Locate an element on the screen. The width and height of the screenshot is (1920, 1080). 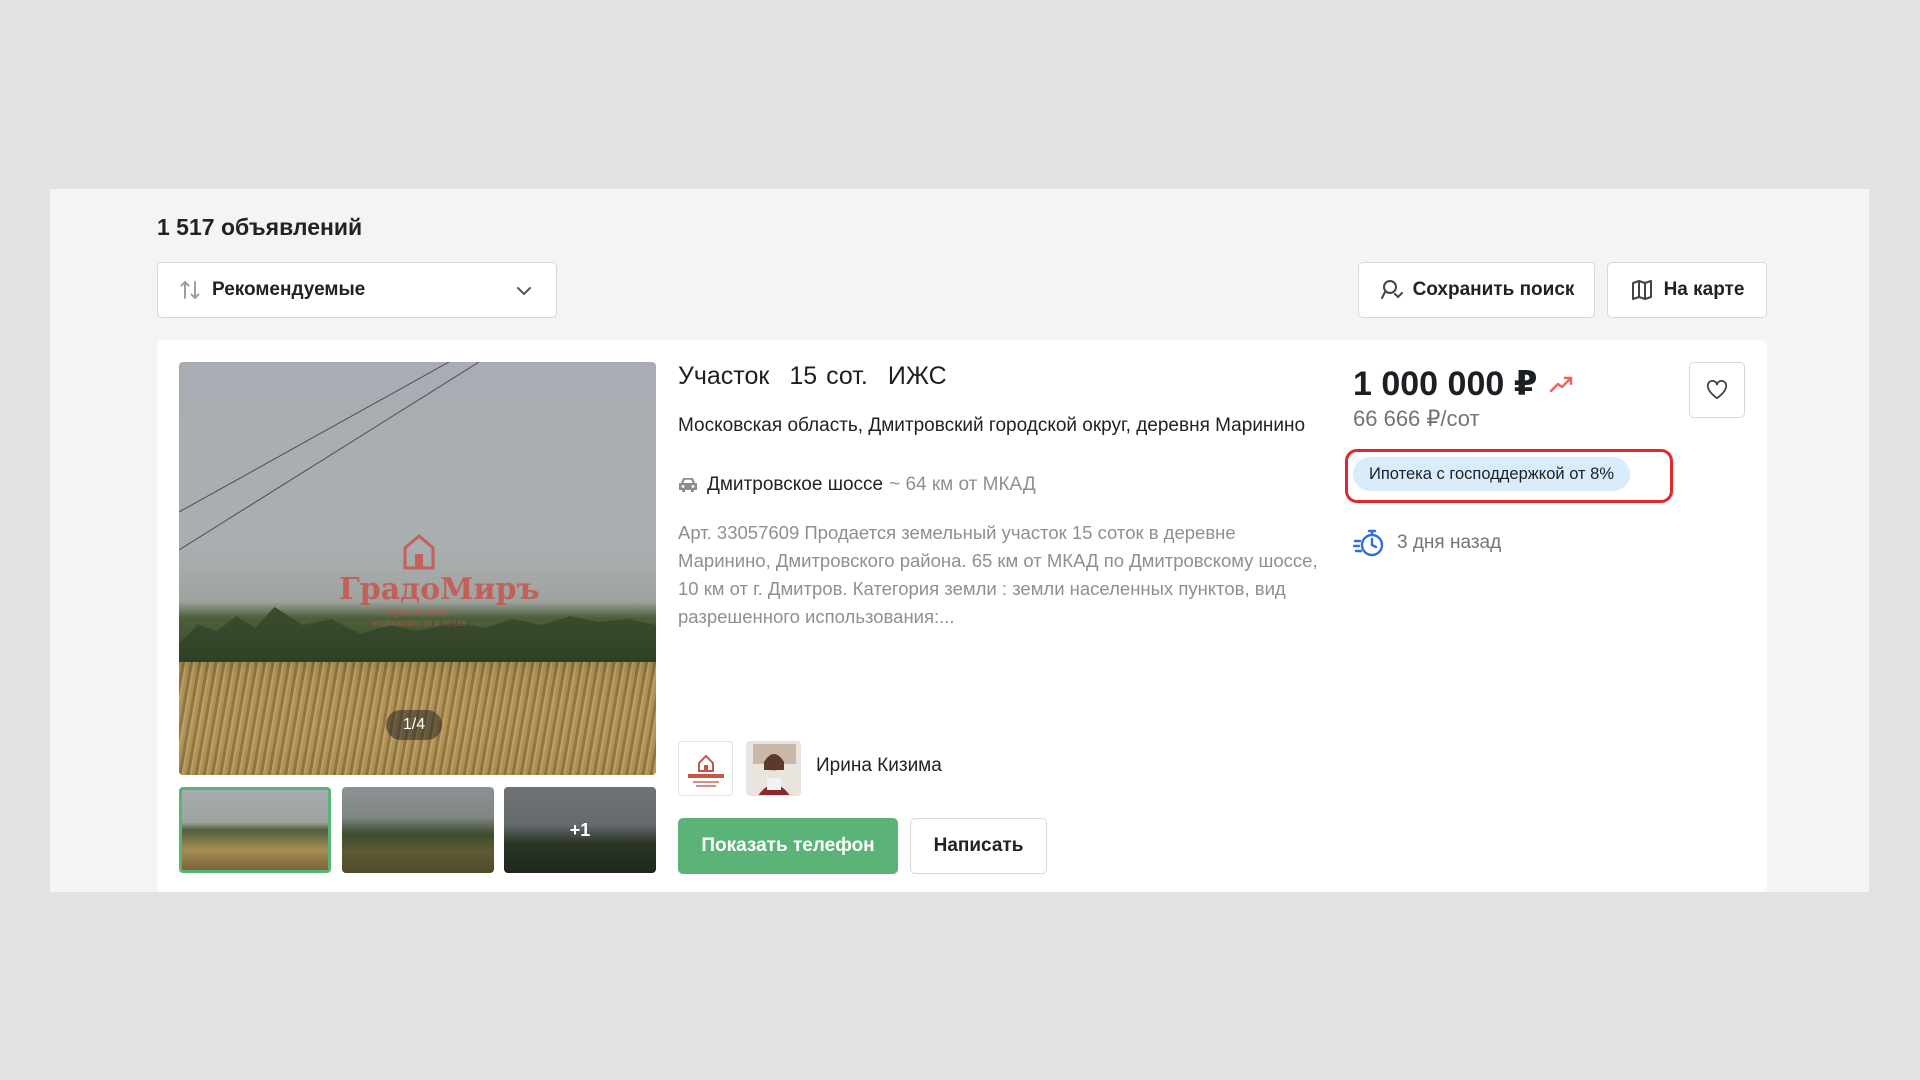
highway-info: Дмитровское шоссе ~ 64 км от МКАД is located at coordinates (857, 485).